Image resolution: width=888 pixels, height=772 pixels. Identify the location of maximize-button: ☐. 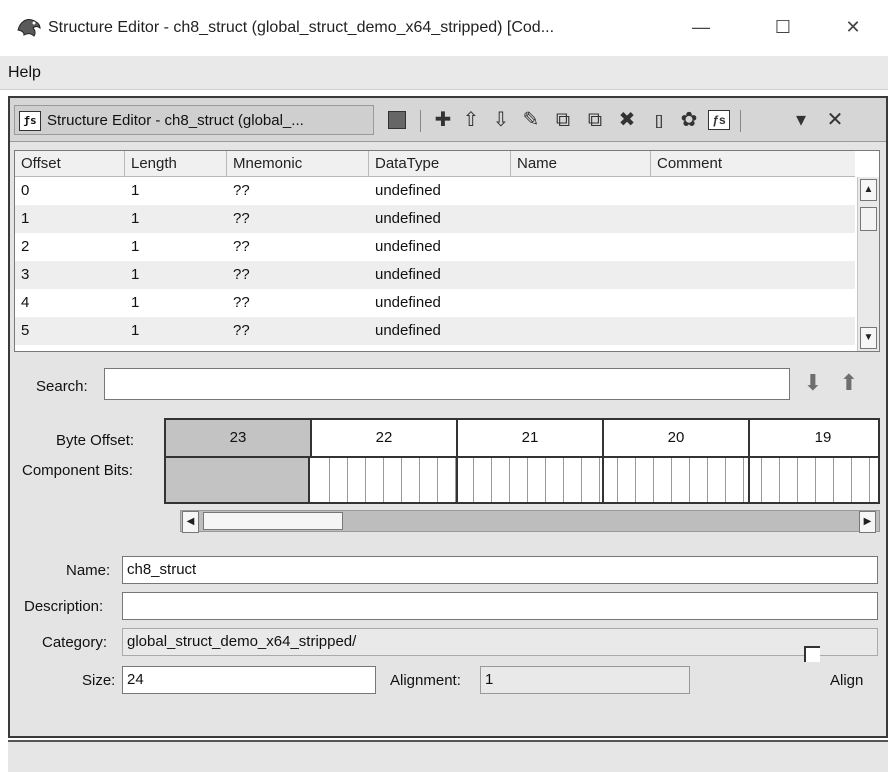
(783, 27).